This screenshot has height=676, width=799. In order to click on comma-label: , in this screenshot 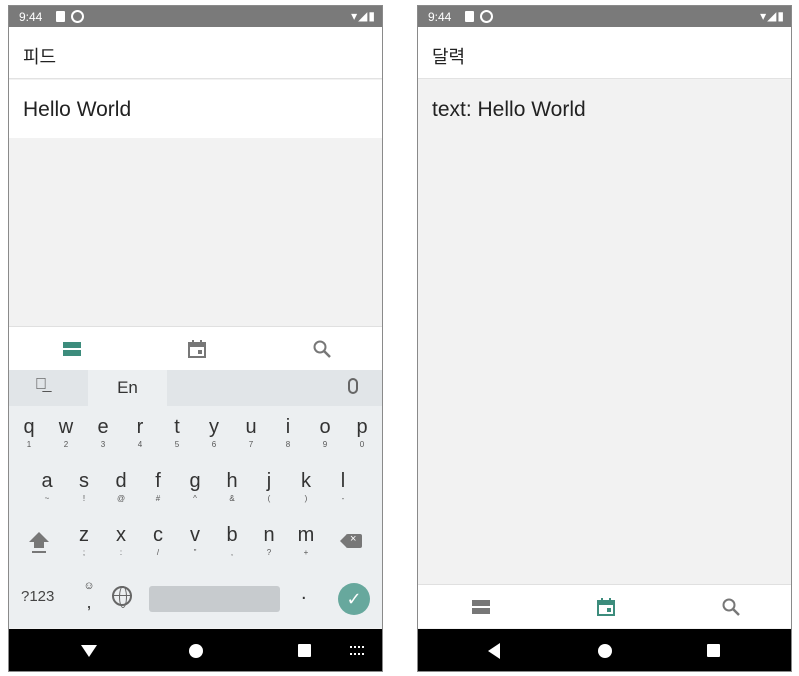, I will do `click(89, 602)`.